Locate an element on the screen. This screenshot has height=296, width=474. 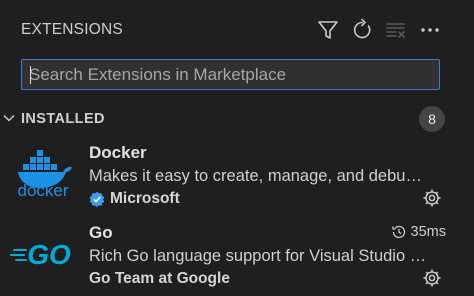
go-logo-icon: GO is located at coordinates (43, 255).